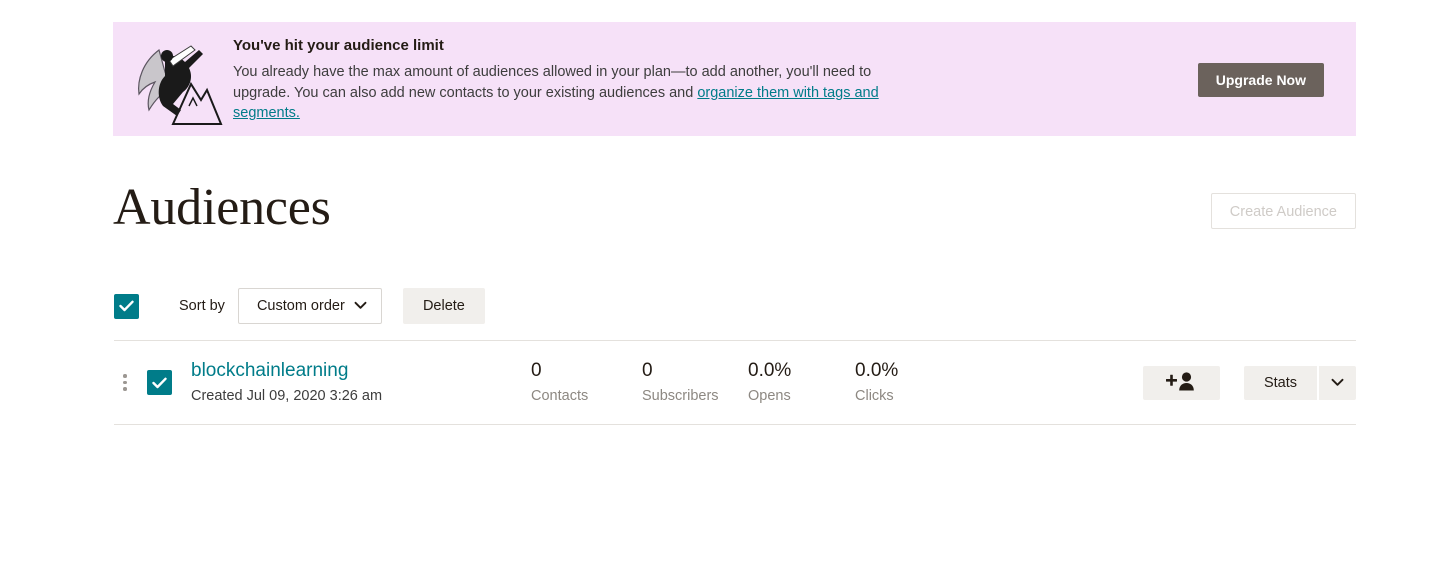 This screenshot has width=1429, height=581. What do you see at coordinates (126, 306) in the screenshot?
I see `select-all-checkbox` at bounding box center [126, 306].